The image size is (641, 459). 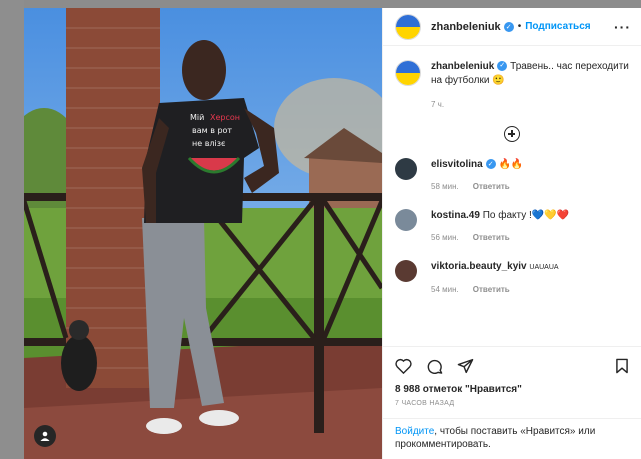 What do you see at coordinates (434, 368) in the screenshot?
I see `comment-bubble-icon` at bounding box center [434, 368].